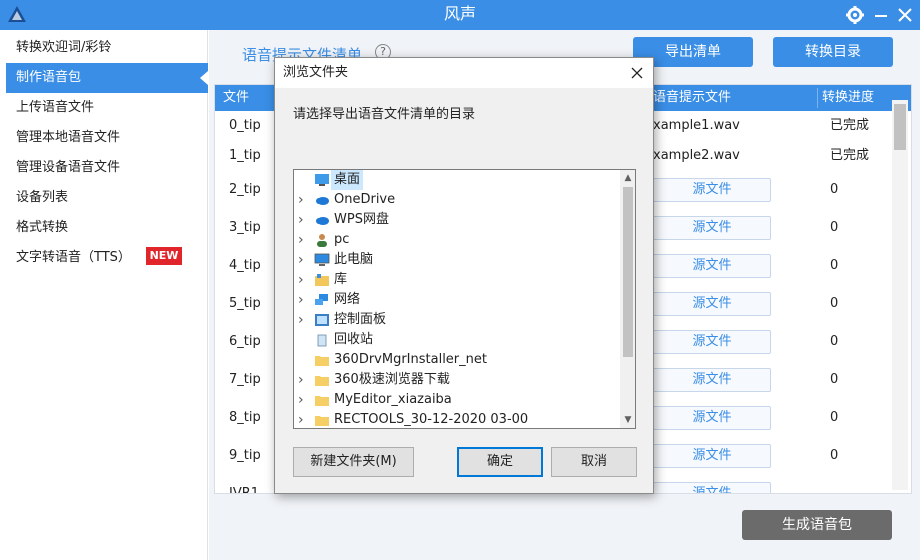  What do you see at coordinates (457, 380) in the screenshot?
I see `folder-tree-item: › 360极速浏览器下载` at bounding box center [457, 380].